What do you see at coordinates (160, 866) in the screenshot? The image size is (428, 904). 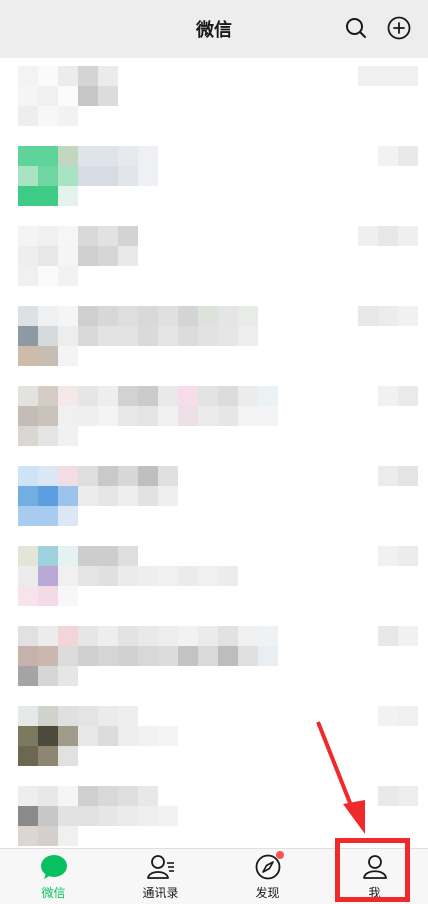 I see `contacts-icon` at bounding box center [160, 866].